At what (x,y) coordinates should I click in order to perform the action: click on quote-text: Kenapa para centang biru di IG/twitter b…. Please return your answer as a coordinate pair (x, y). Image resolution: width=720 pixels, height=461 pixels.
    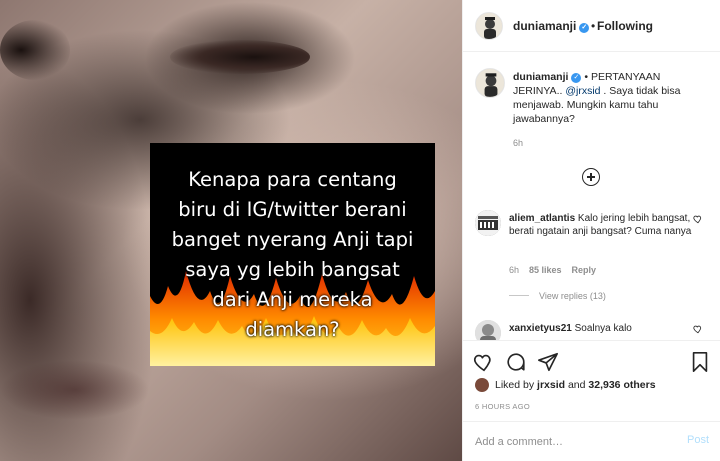
    Looking at the image, I should click on (292, 255).